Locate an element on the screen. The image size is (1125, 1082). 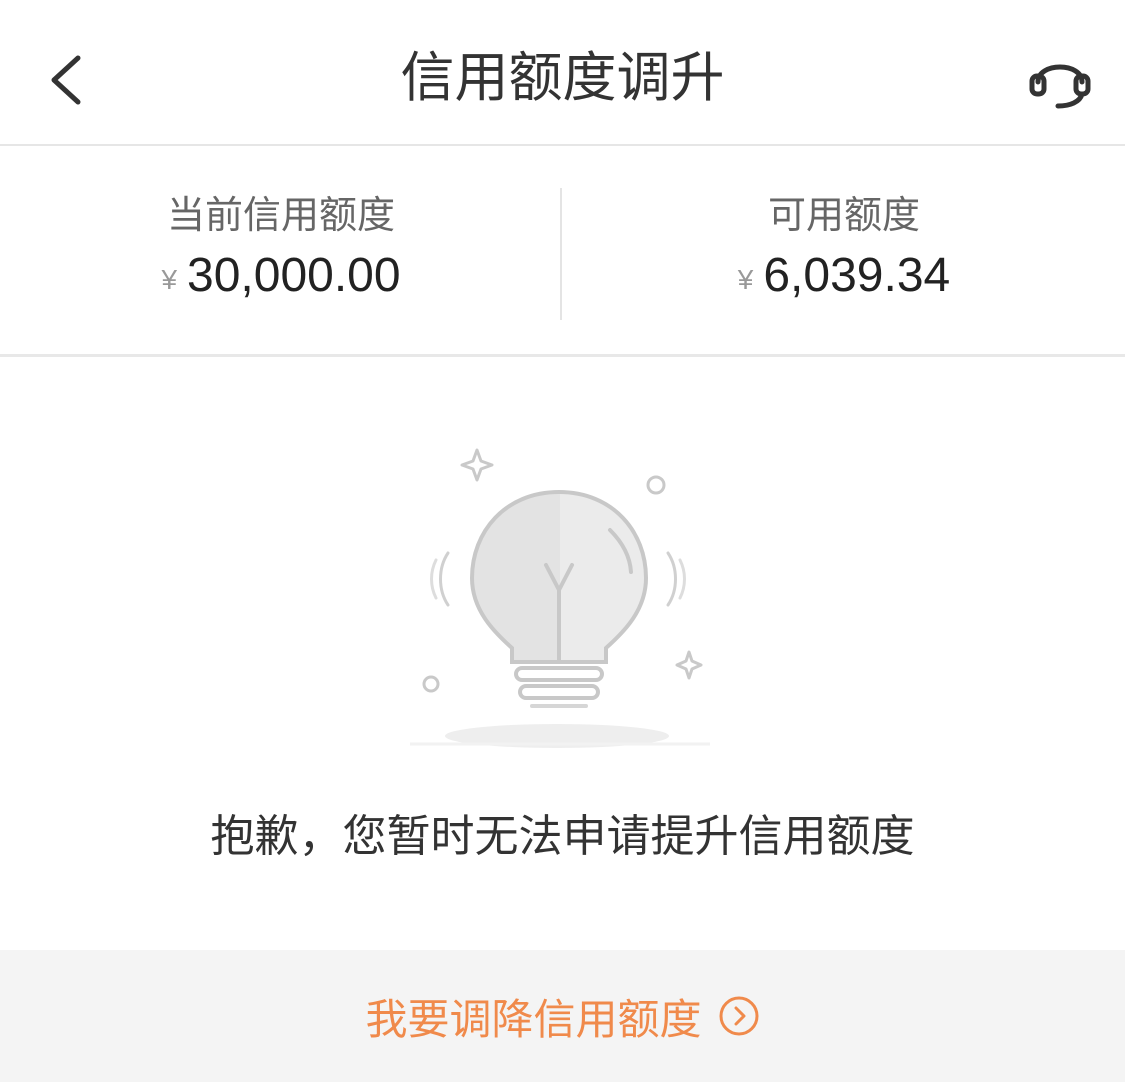
decrease-limit-label: 我要调降信用额度 is located at coordinates (533, 1019).